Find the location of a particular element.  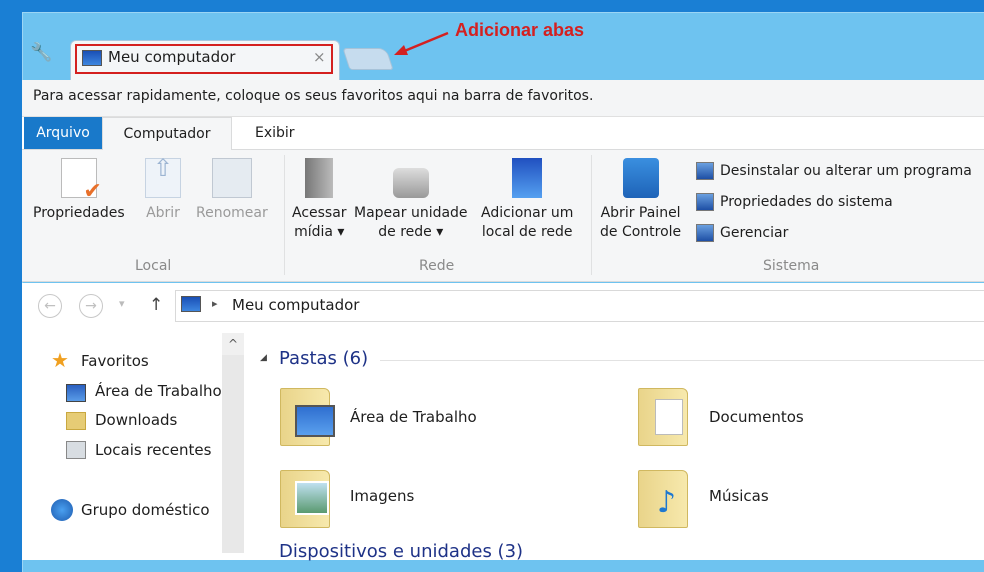

folder-pictures-icon is located at coordinates (305, 499).